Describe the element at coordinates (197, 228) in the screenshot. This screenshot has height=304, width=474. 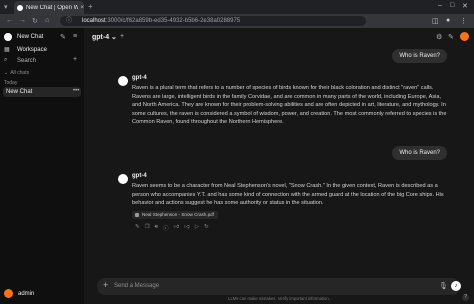
I see `continue-icon: ▷` at that location.